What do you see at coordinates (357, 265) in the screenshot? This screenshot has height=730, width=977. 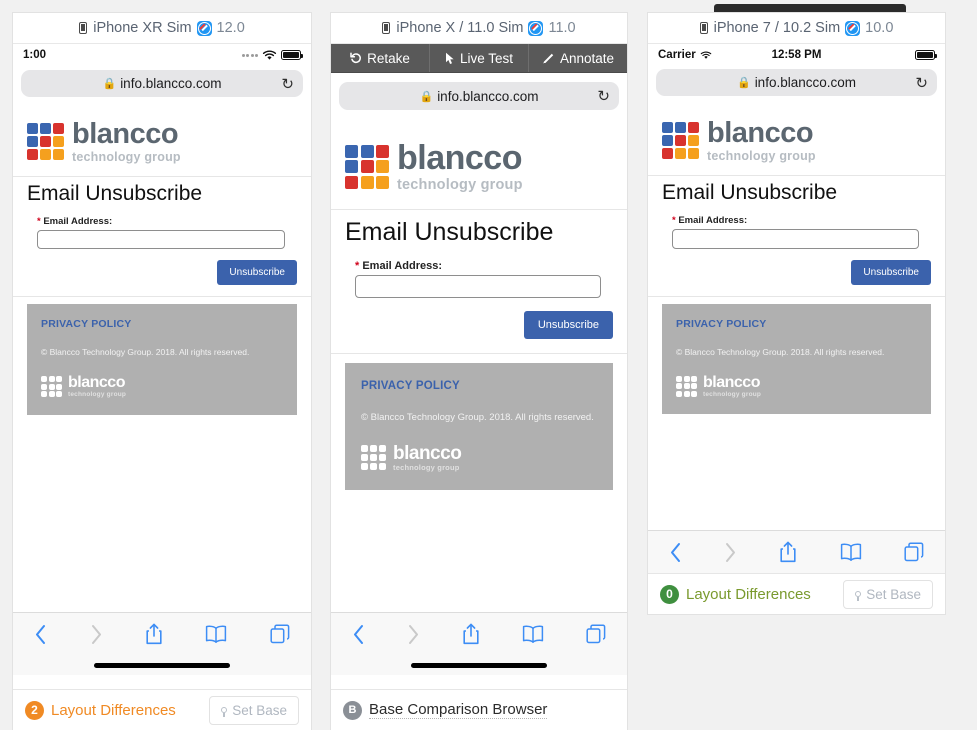 I see `required-asterisk: *` at bounding box center [357, 265].